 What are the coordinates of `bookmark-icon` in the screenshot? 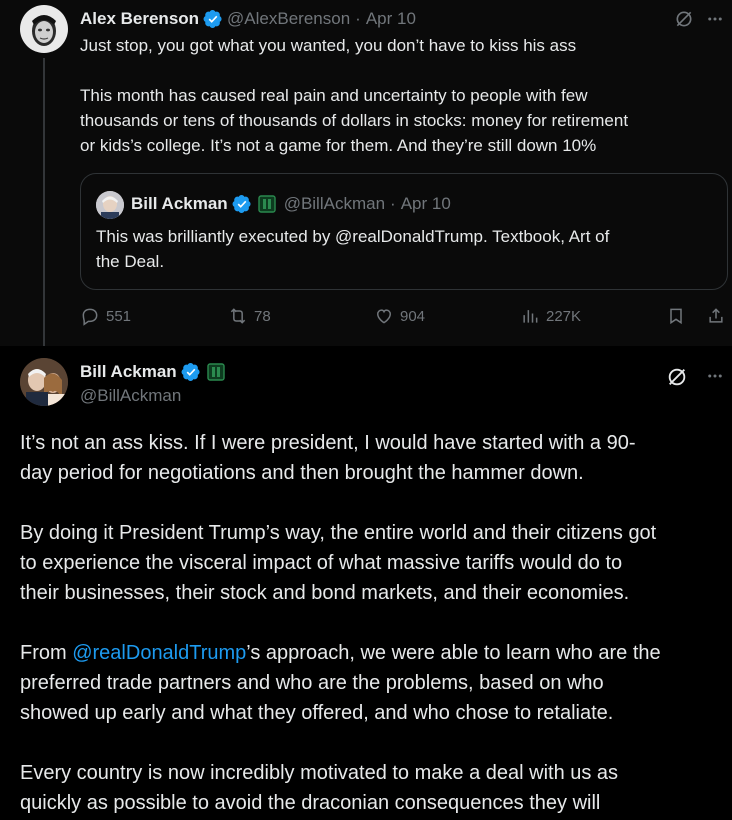 It's located at (676, 316).